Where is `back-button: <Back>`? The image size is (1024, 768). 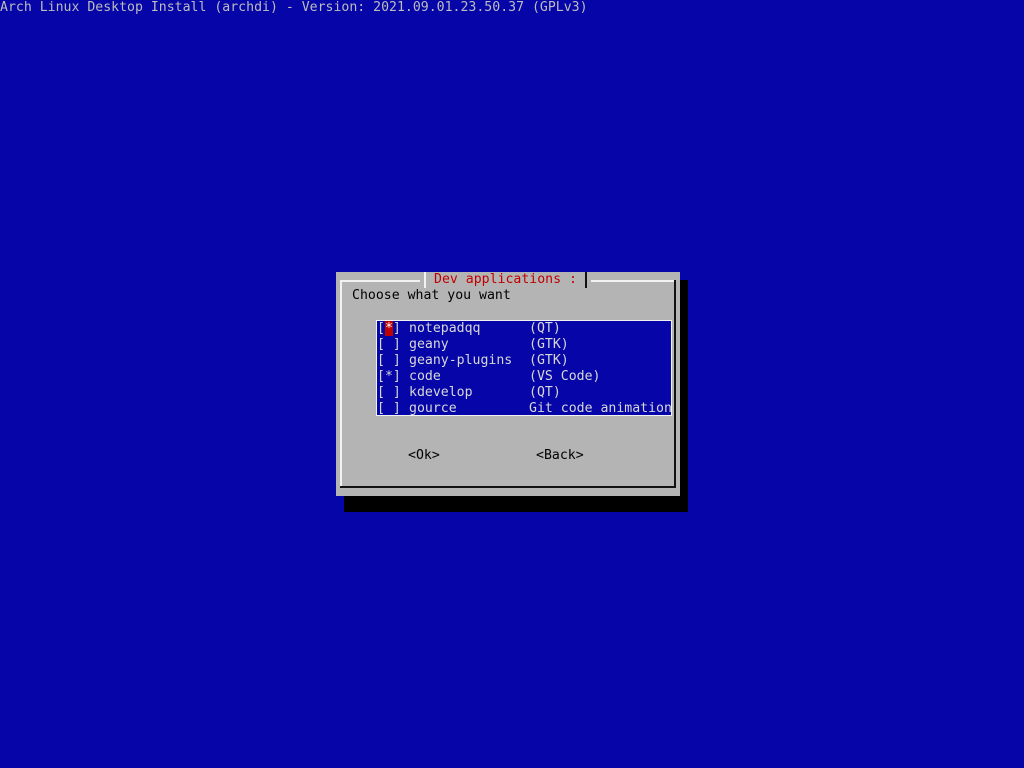 back-button: <Back> is located at coordinates (560, 456).